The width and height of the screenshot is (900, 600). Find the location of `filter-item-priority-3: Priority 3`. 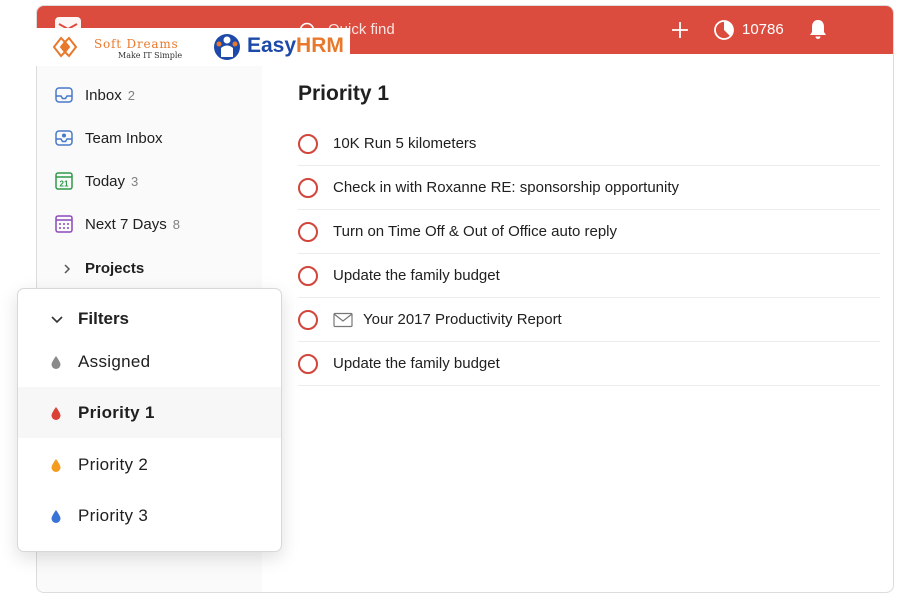

filter-item-priority-3: Priority 3 is located at coordinates (149, 515).